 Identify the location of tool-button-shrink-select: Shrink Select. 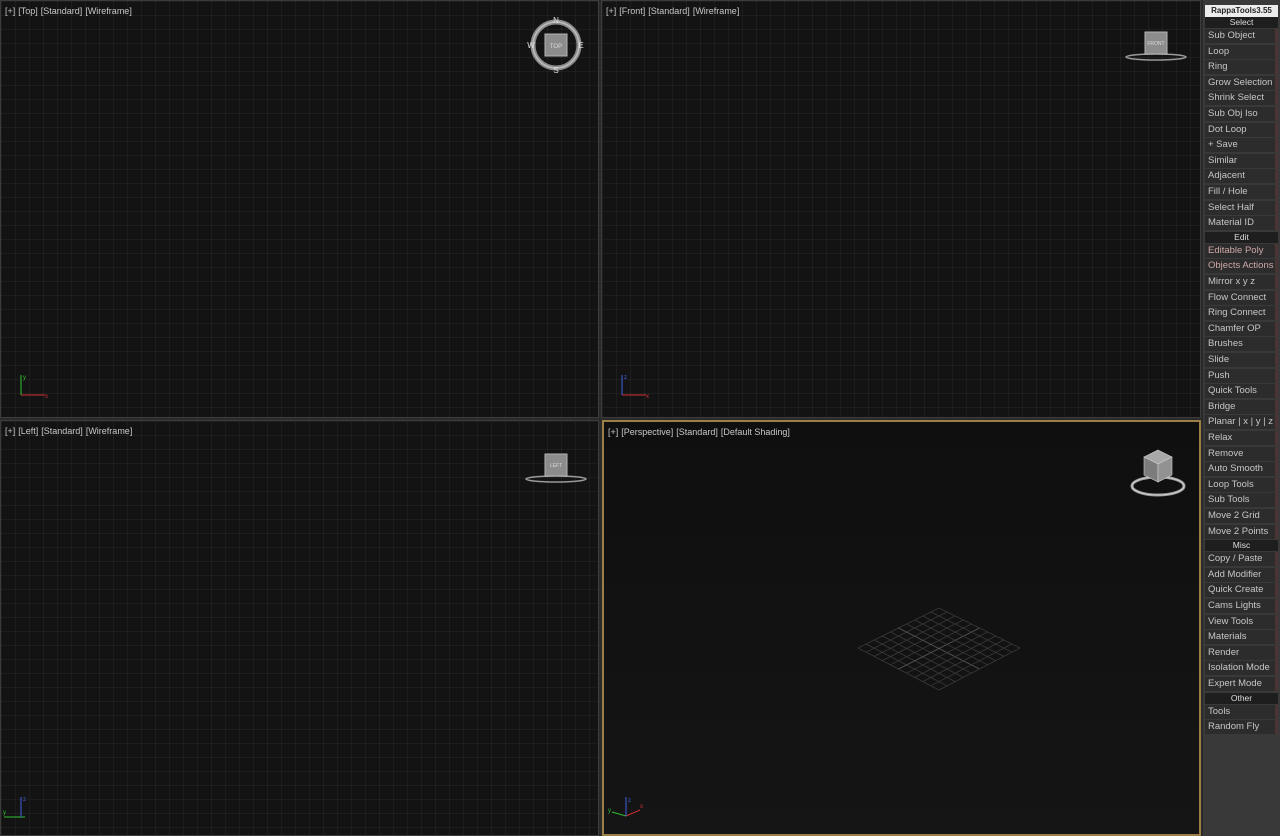
(1241, 98).